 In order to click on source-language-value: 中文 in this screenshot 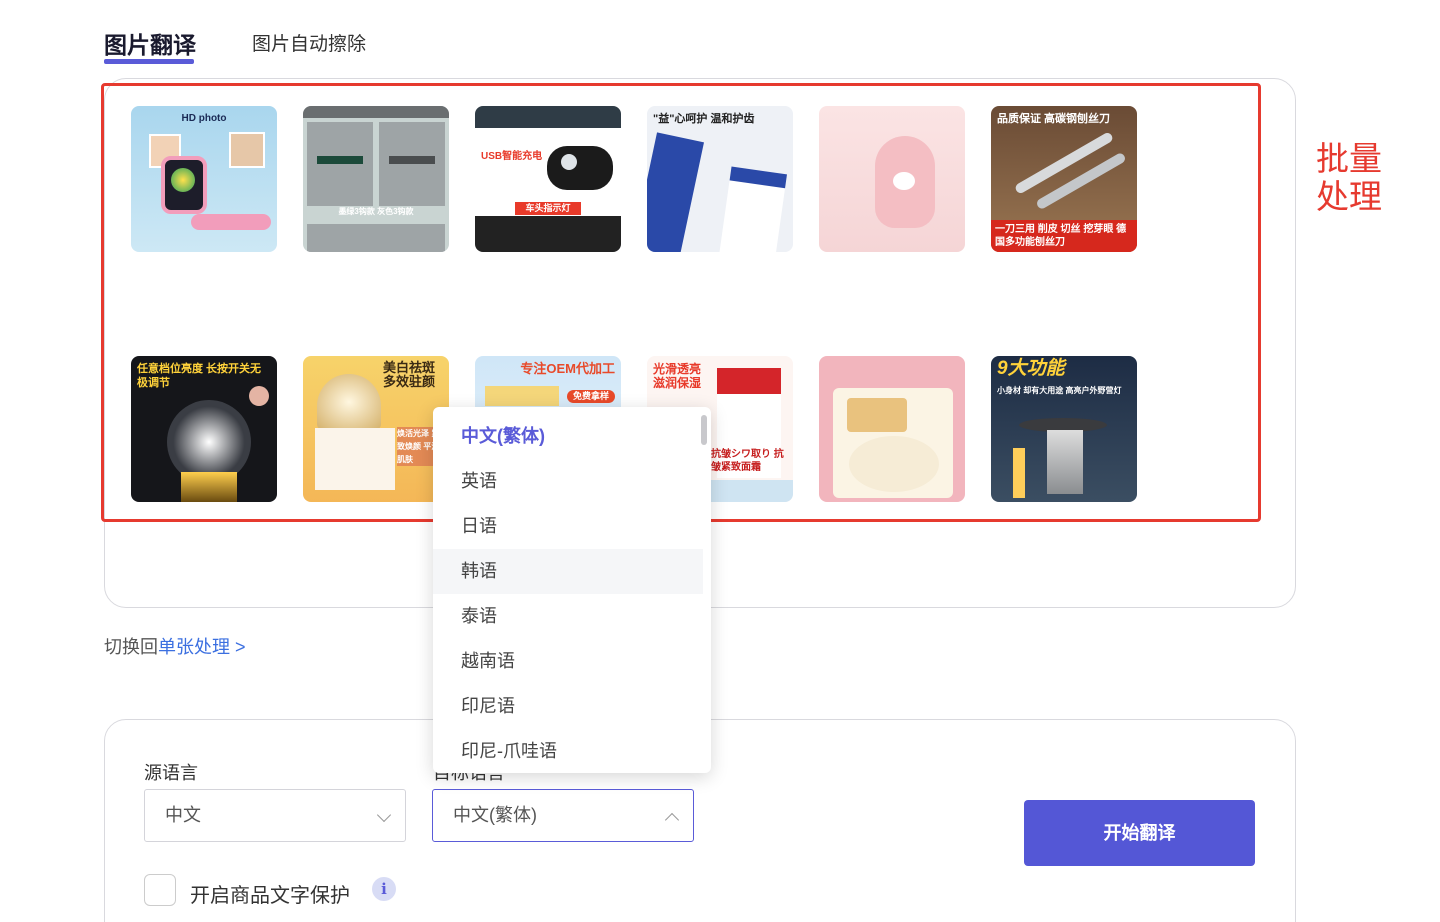, I will do `click(183, 815)`.